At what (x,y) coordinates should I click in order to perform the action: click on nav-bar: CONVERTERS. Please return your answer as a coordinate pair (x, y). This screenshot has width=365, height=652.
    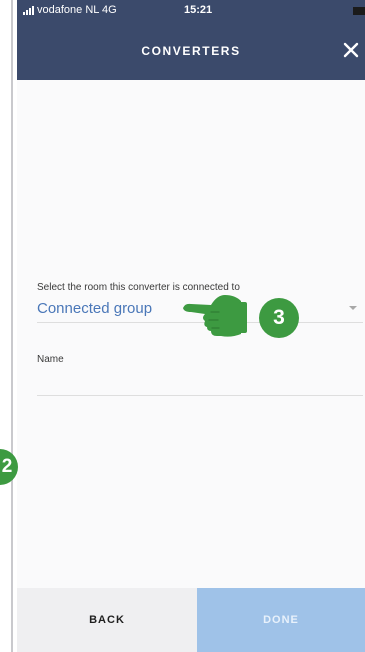
    Looking at the image, I should click on (191, 51).